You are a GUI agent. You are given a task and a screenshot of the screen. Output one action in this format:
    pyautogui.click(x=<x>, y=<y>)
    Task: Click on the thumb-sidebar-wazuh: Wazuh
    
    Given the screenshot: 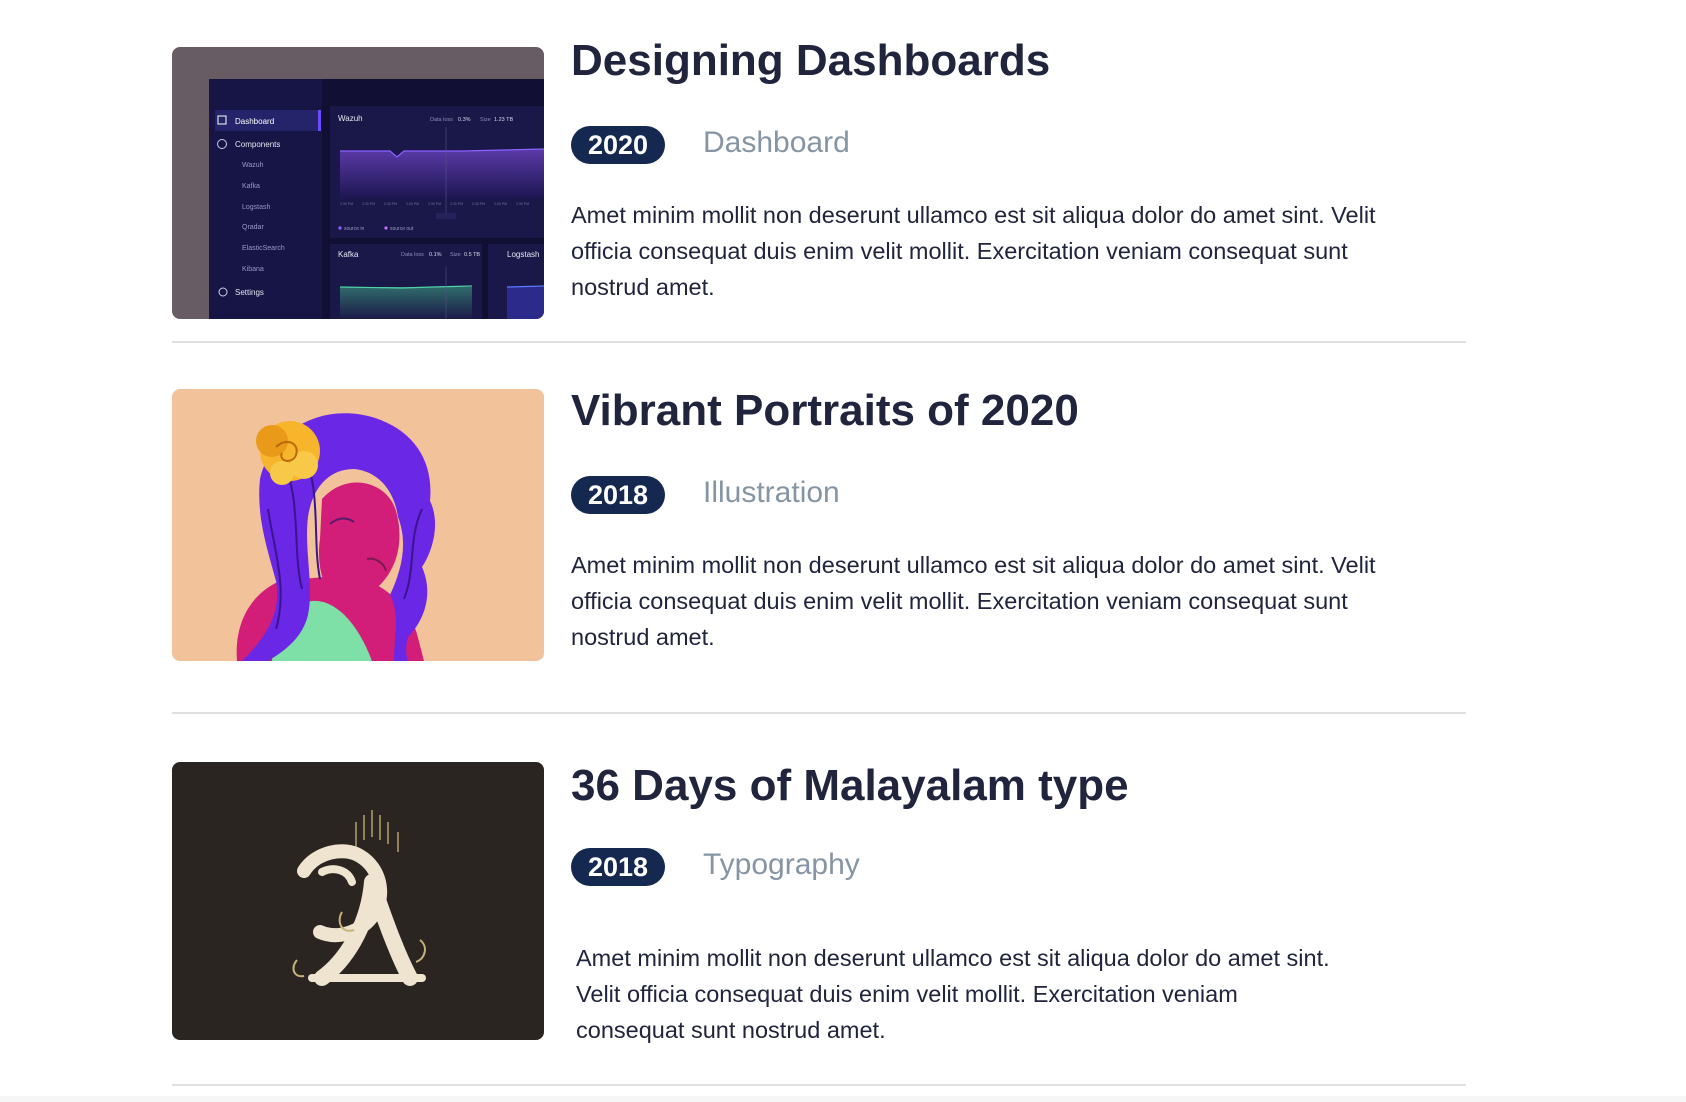 What is the action you would take?
    pyautogui.click(x=253, y=165)
    